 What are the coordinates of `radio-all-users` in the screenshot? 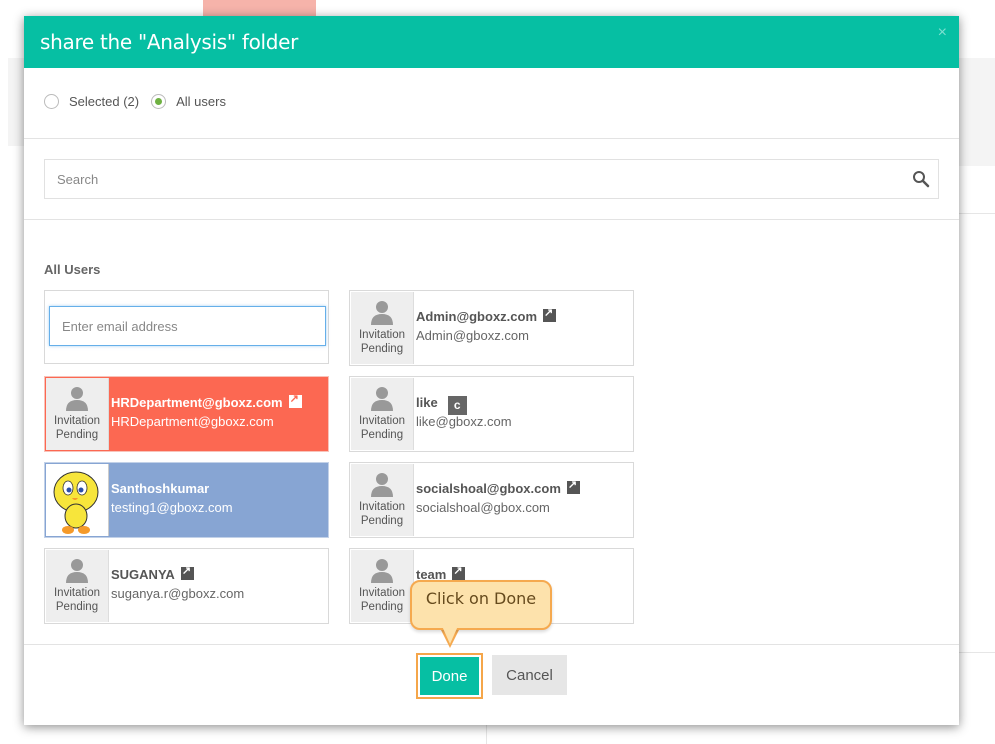 It's located at (159, 101).